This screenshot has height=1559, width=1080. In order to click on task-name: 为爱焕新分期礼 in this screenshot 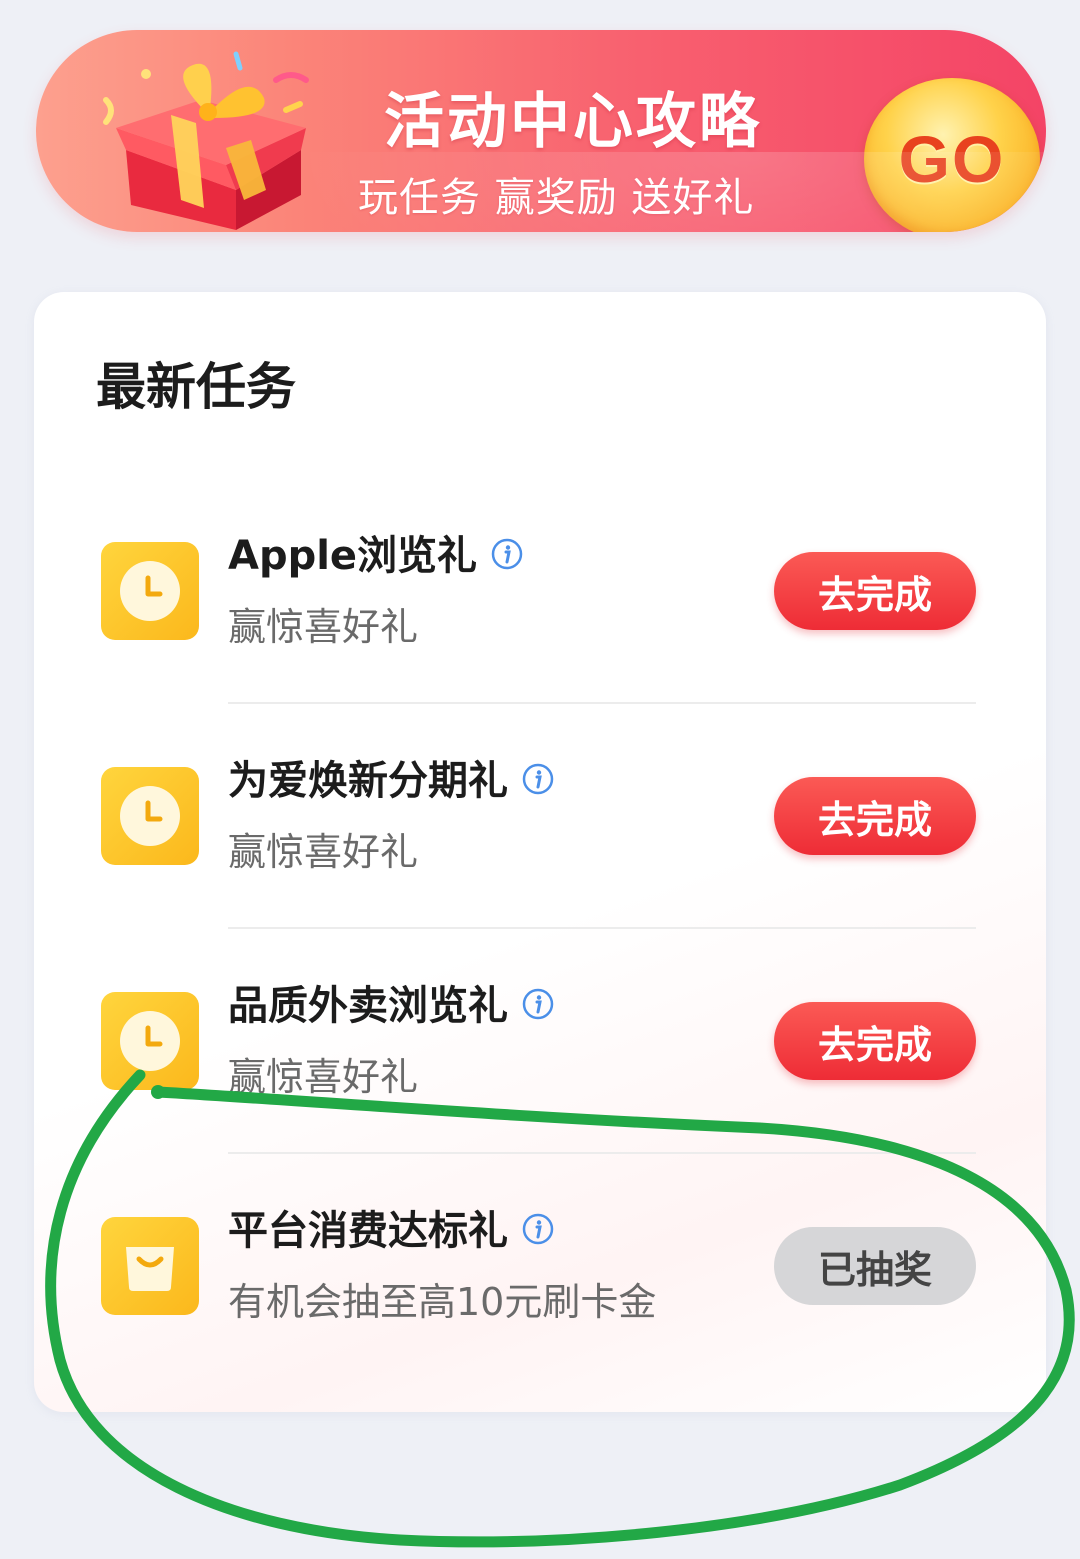, I will do `click(368, 781)`.